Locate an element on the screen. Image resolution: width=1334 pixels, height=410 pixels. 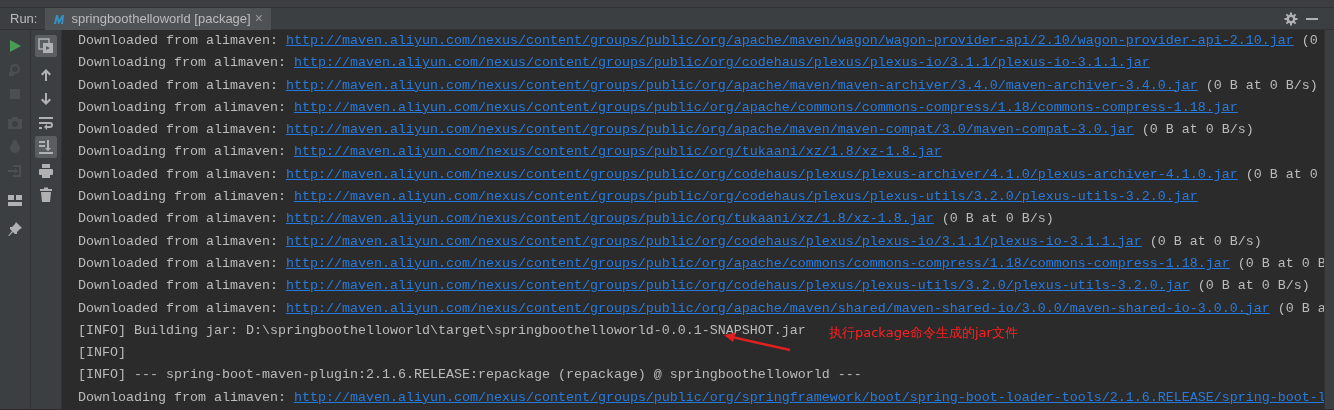
url-link: http://maven.aliyun.com/nexus/content/groups/public/org/apache/maven/shared/maven-shared-io/3.0.0/maven-shared-io-3.0.0.jar is located at coordinates (777, 308).